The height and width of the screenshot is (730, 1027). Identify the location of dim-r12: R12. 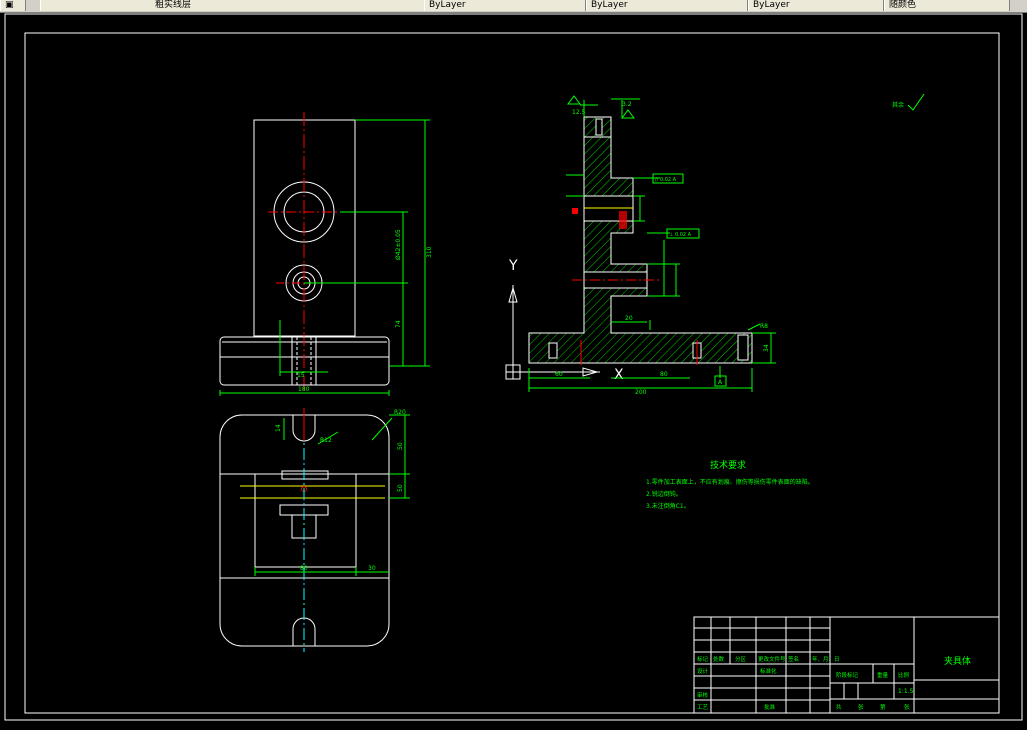
(326, 440).